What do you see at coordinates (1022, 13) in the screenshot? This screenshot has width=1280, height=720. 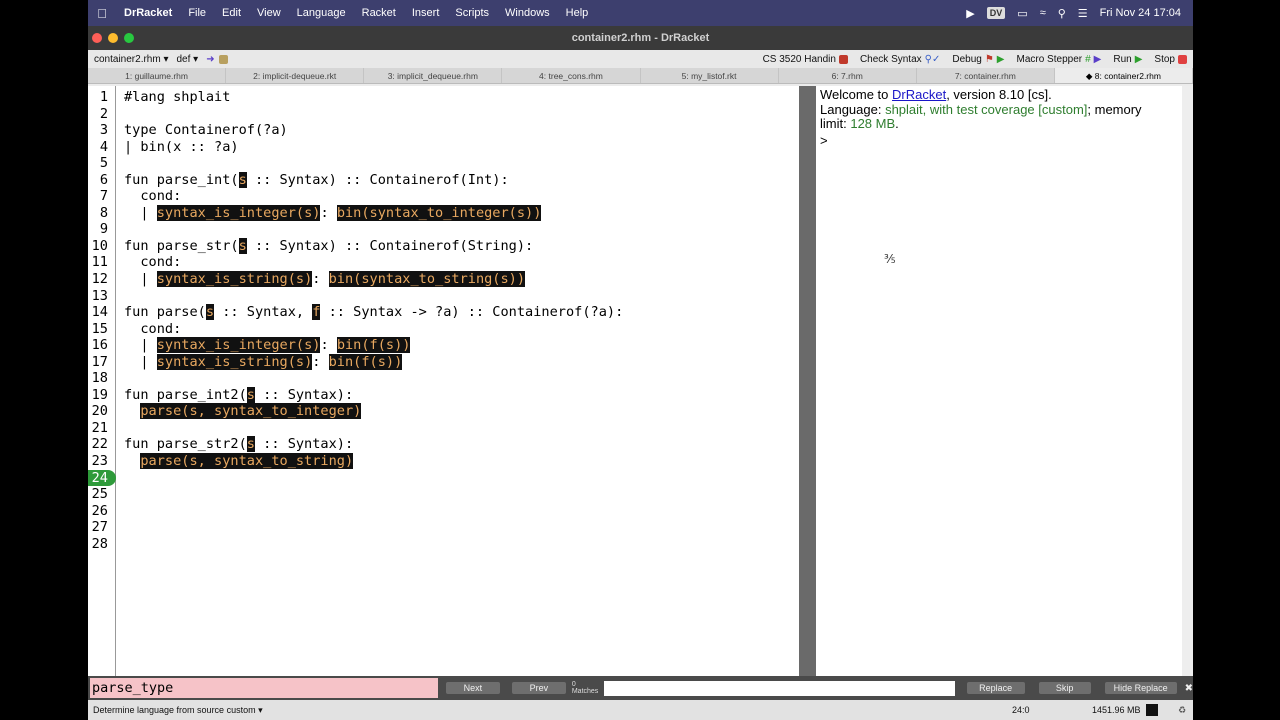 I see `battery-icon: ▭` at bounding box center [1022, 13].